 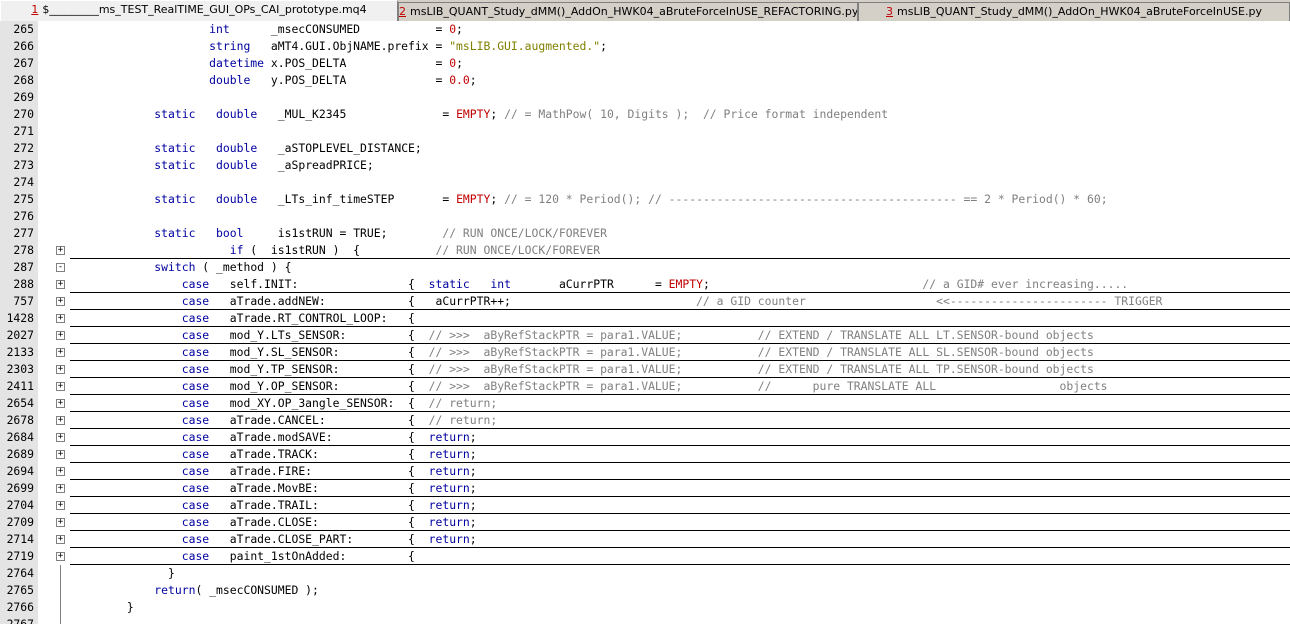 What do you see at coordinates (645, 165) in the screenshot?
I see `code-line: 273 static double _aSpreadPRICE;` at bounding box center [645, 165].